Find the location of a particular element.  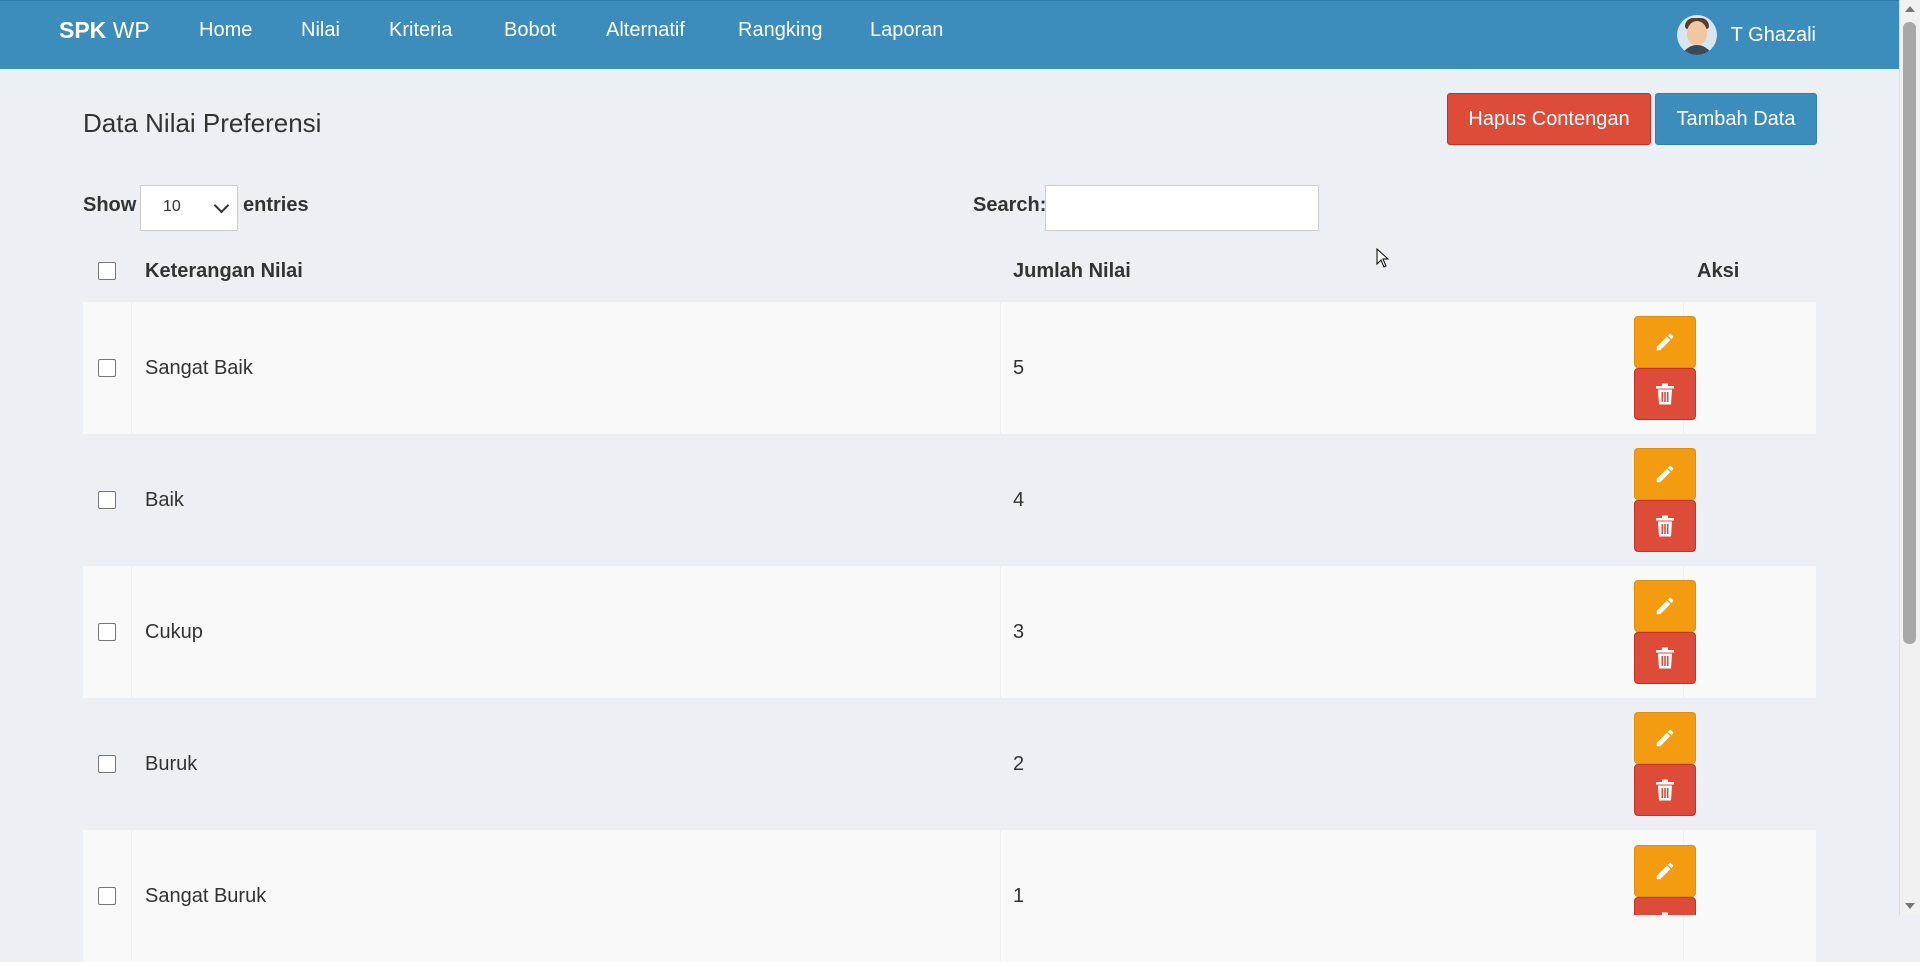

nav-item-rangking: Rangking is located at coordinates (780, 30).